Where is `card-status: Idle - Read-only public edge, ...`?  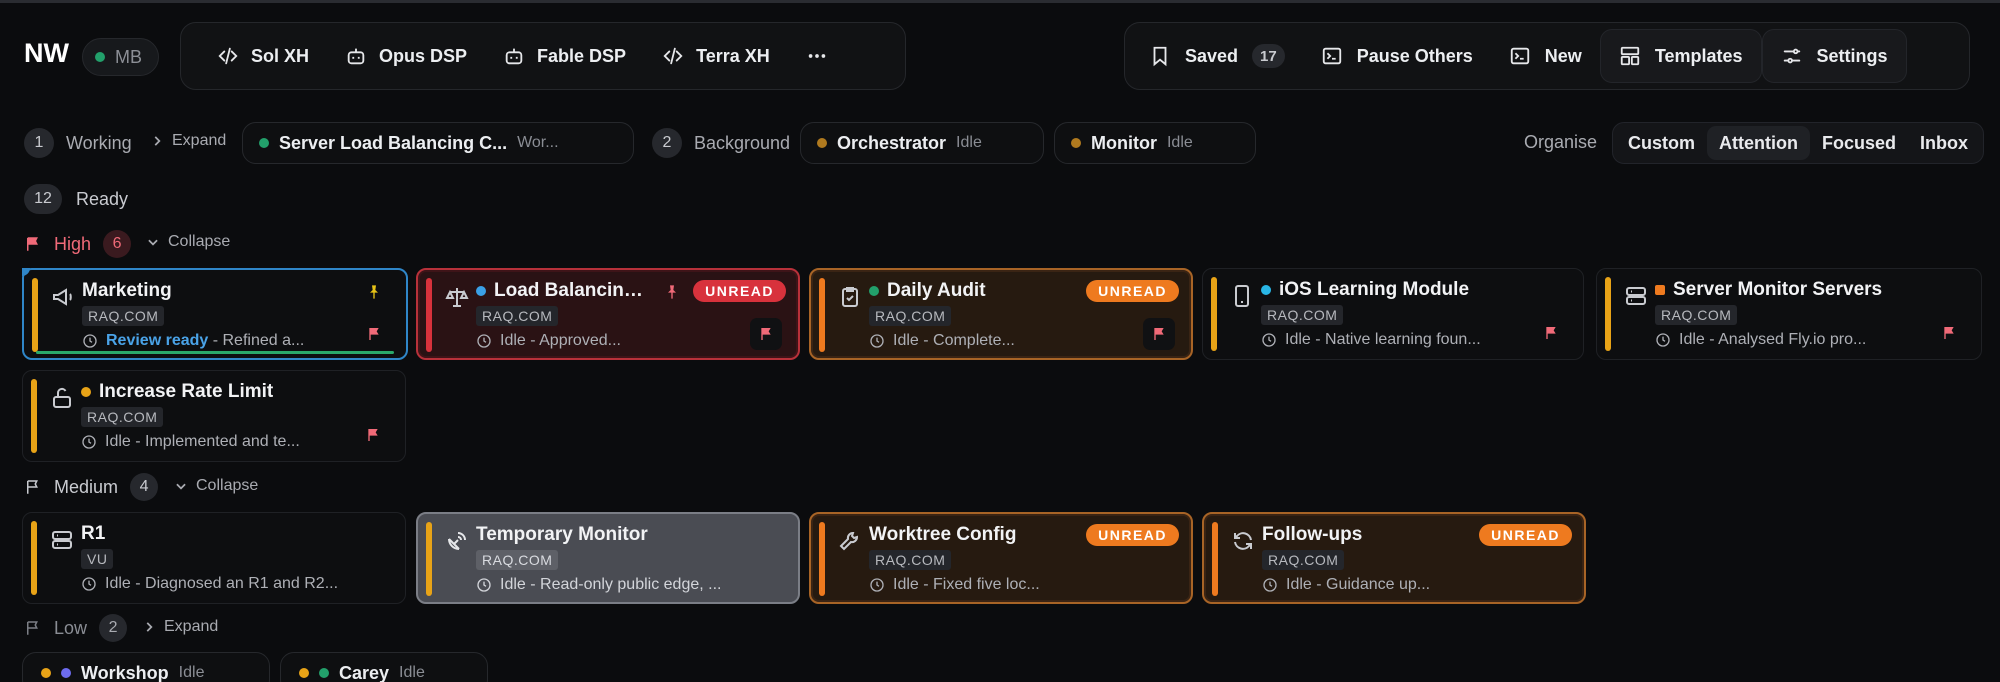
card-status: Idle - Read-only public edge, ... is located at coordinates (611, 584).